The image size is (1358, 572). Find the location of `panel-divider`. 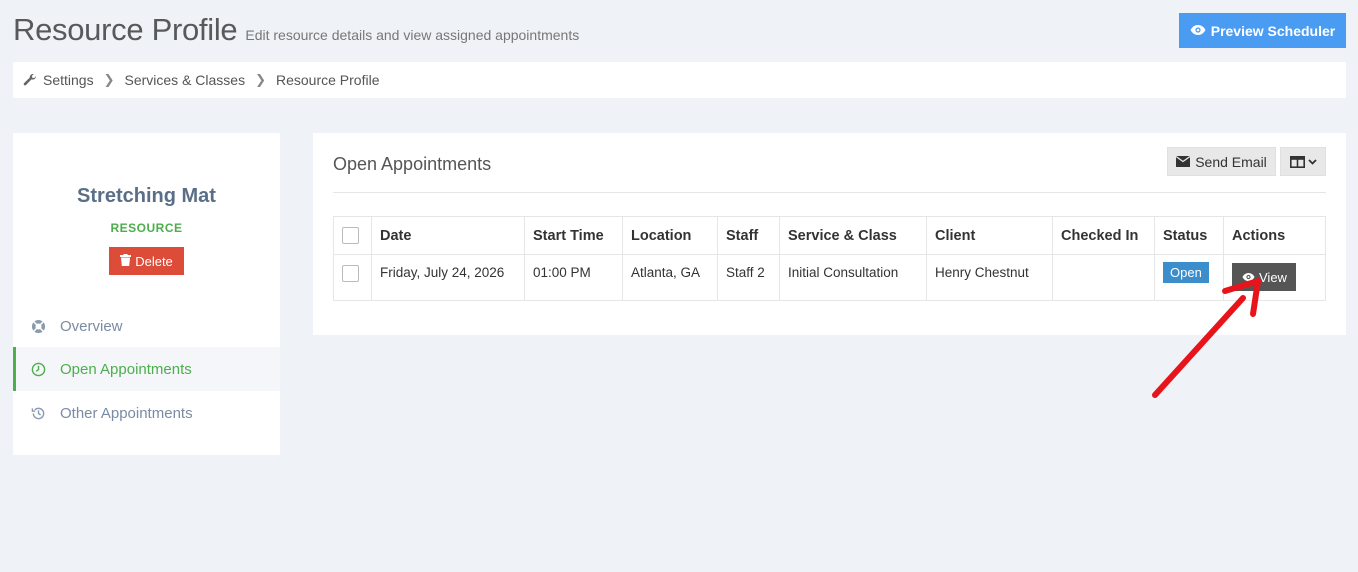

panel-divider is located at coordinates (829, 192).